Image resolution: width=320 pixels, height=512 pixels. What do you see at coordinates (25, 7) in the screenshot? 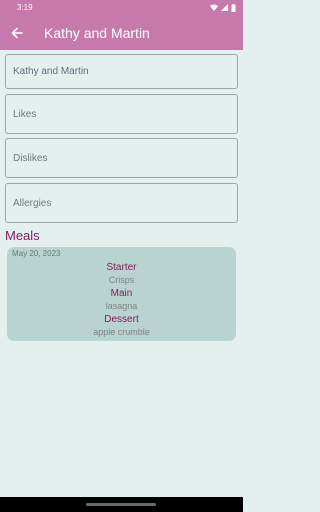
I see `status-time: 3:19` at bounding box center [25, 7].